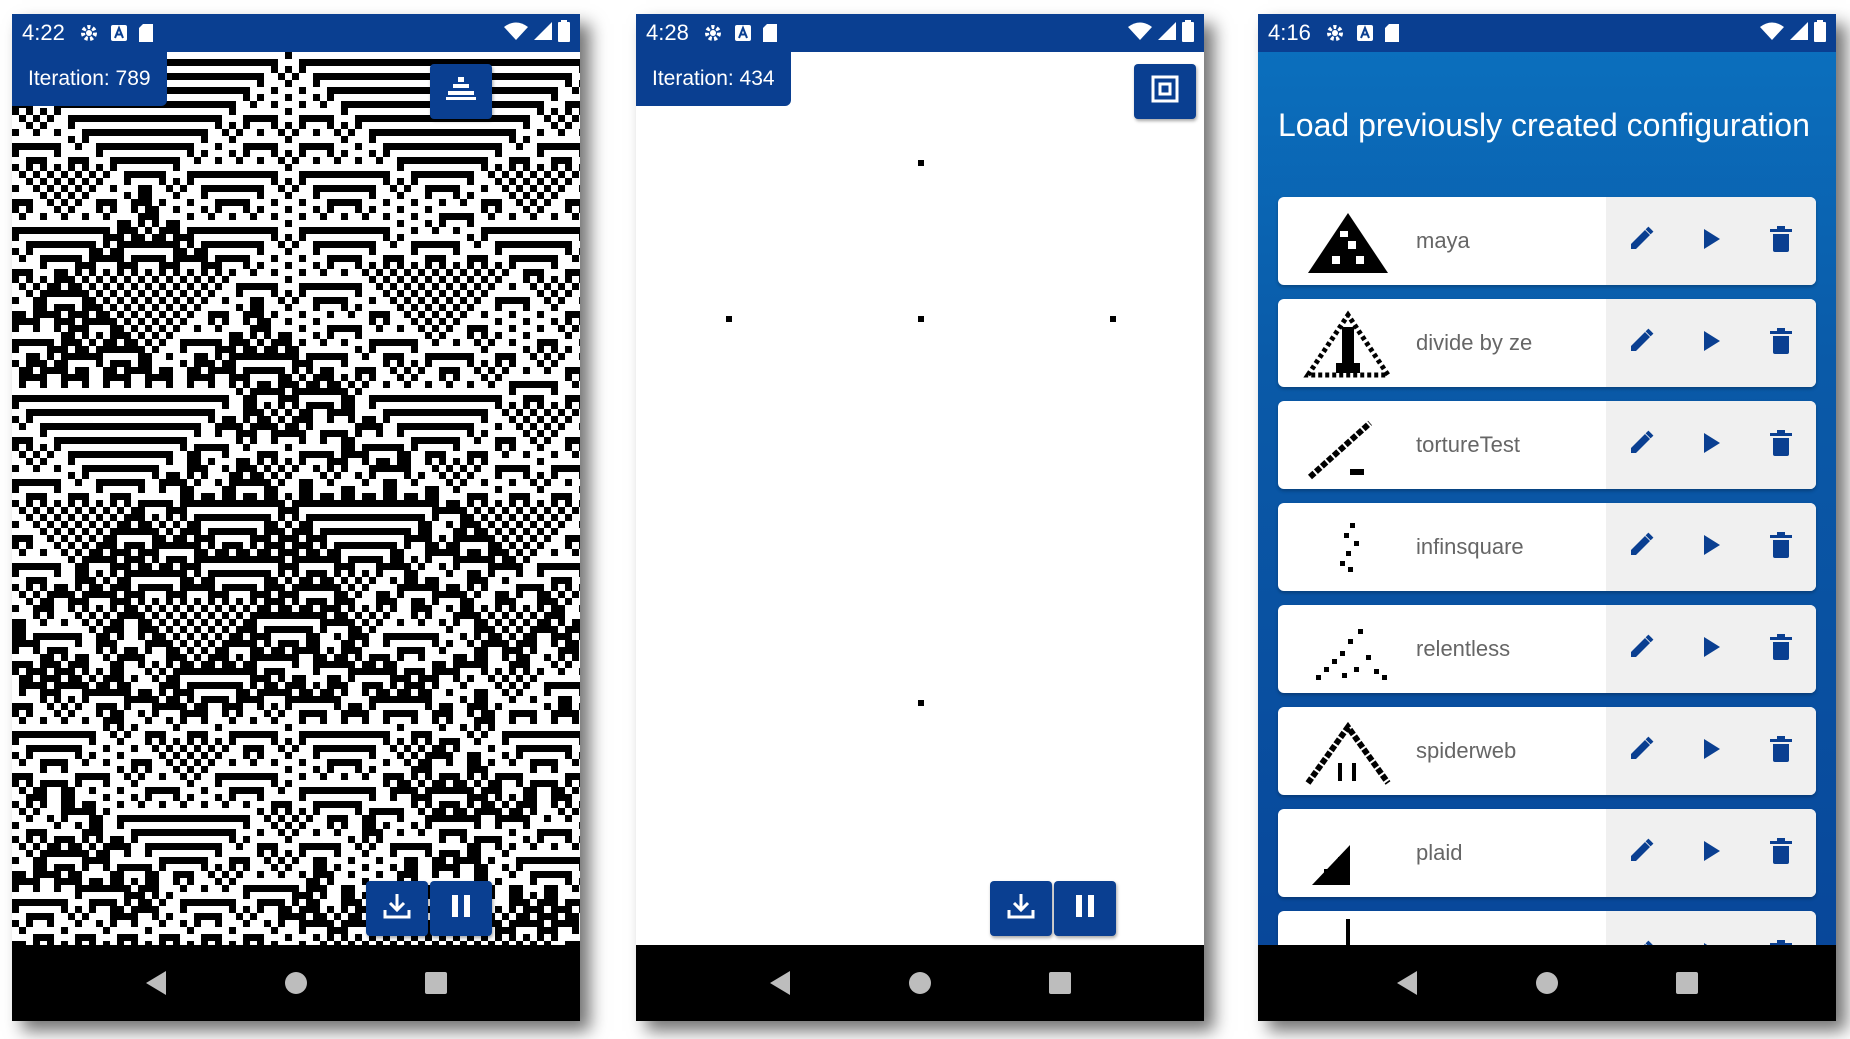 The width and height of the screenshot is (1850, 1039). I want to click on nested-square-icon, so click(1165, 91).